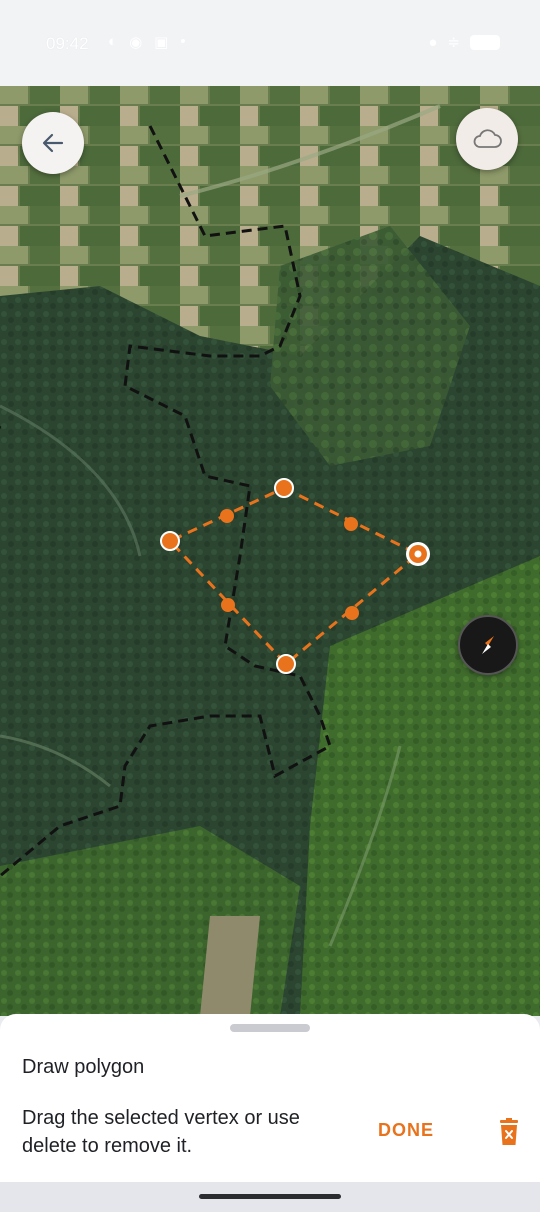 The height and width of the screenshot is (1212, 540). I want to click on delete-vertex-button, so click(509, 1132).